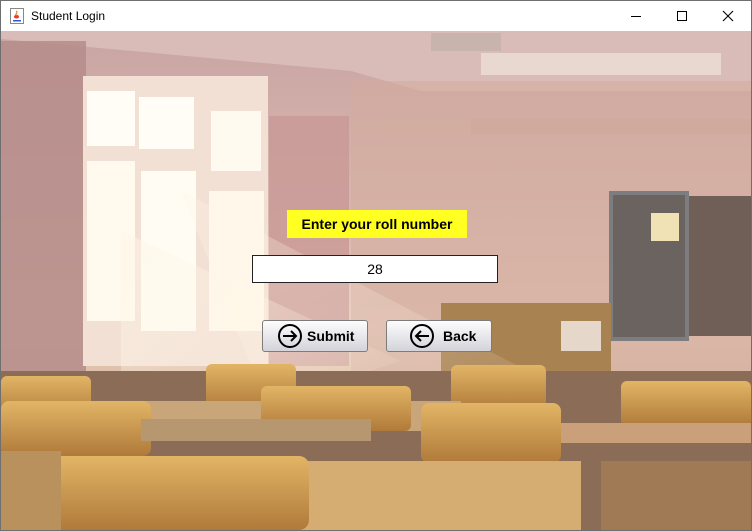 This screenshot has width=752, height=531. What do you see at coordinates (439, 336) in the screenshot?
I see `back-button: Back` at bounding box center [439, 336].